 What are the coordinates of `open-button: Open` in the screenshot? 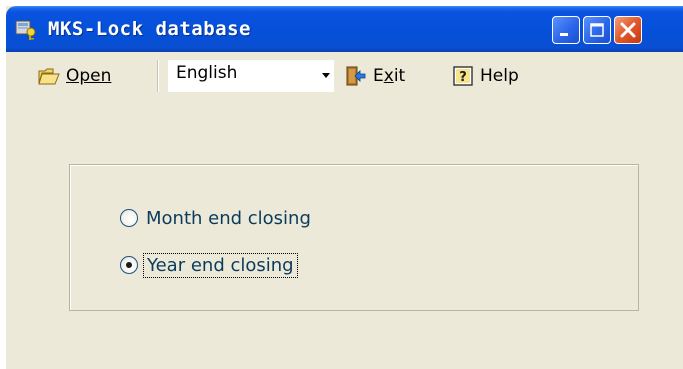 It's located at (74, 76).